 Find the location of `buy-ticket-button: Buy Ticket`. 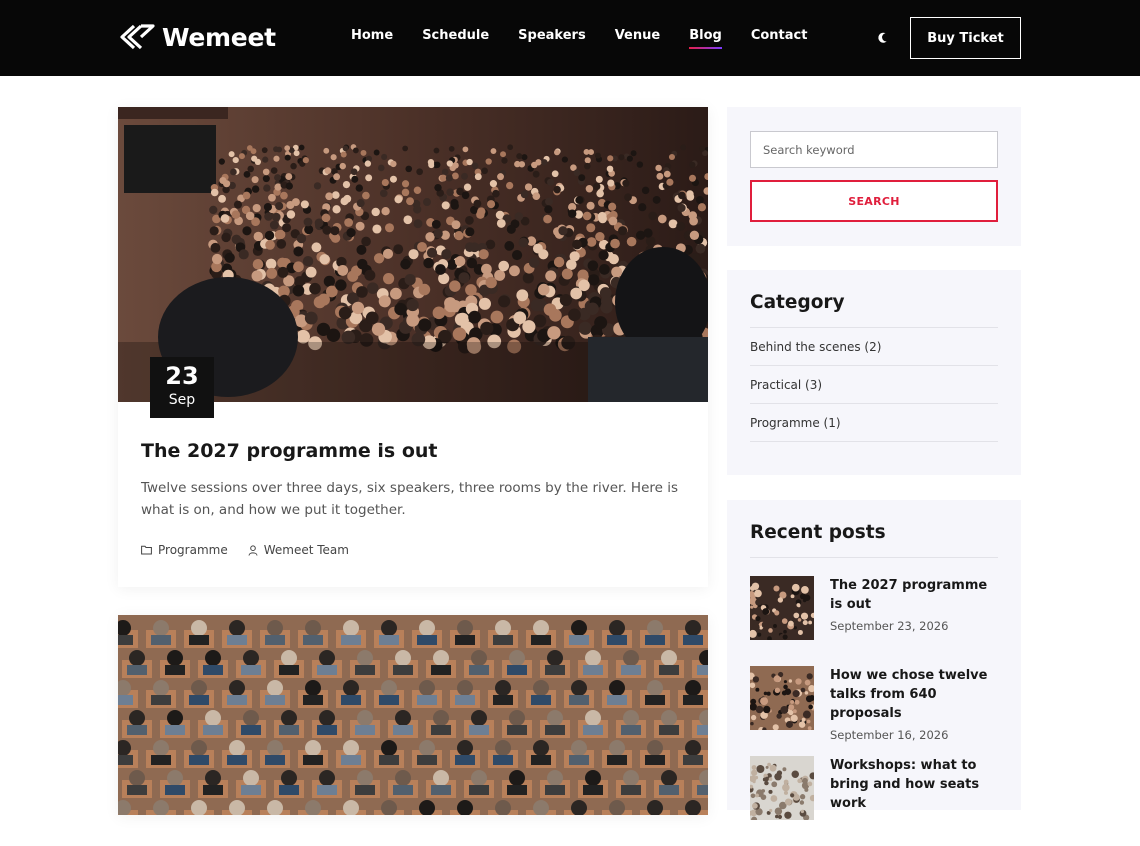

buy-ticket-button: Buy Ticket is located at coordinates (965, 38).